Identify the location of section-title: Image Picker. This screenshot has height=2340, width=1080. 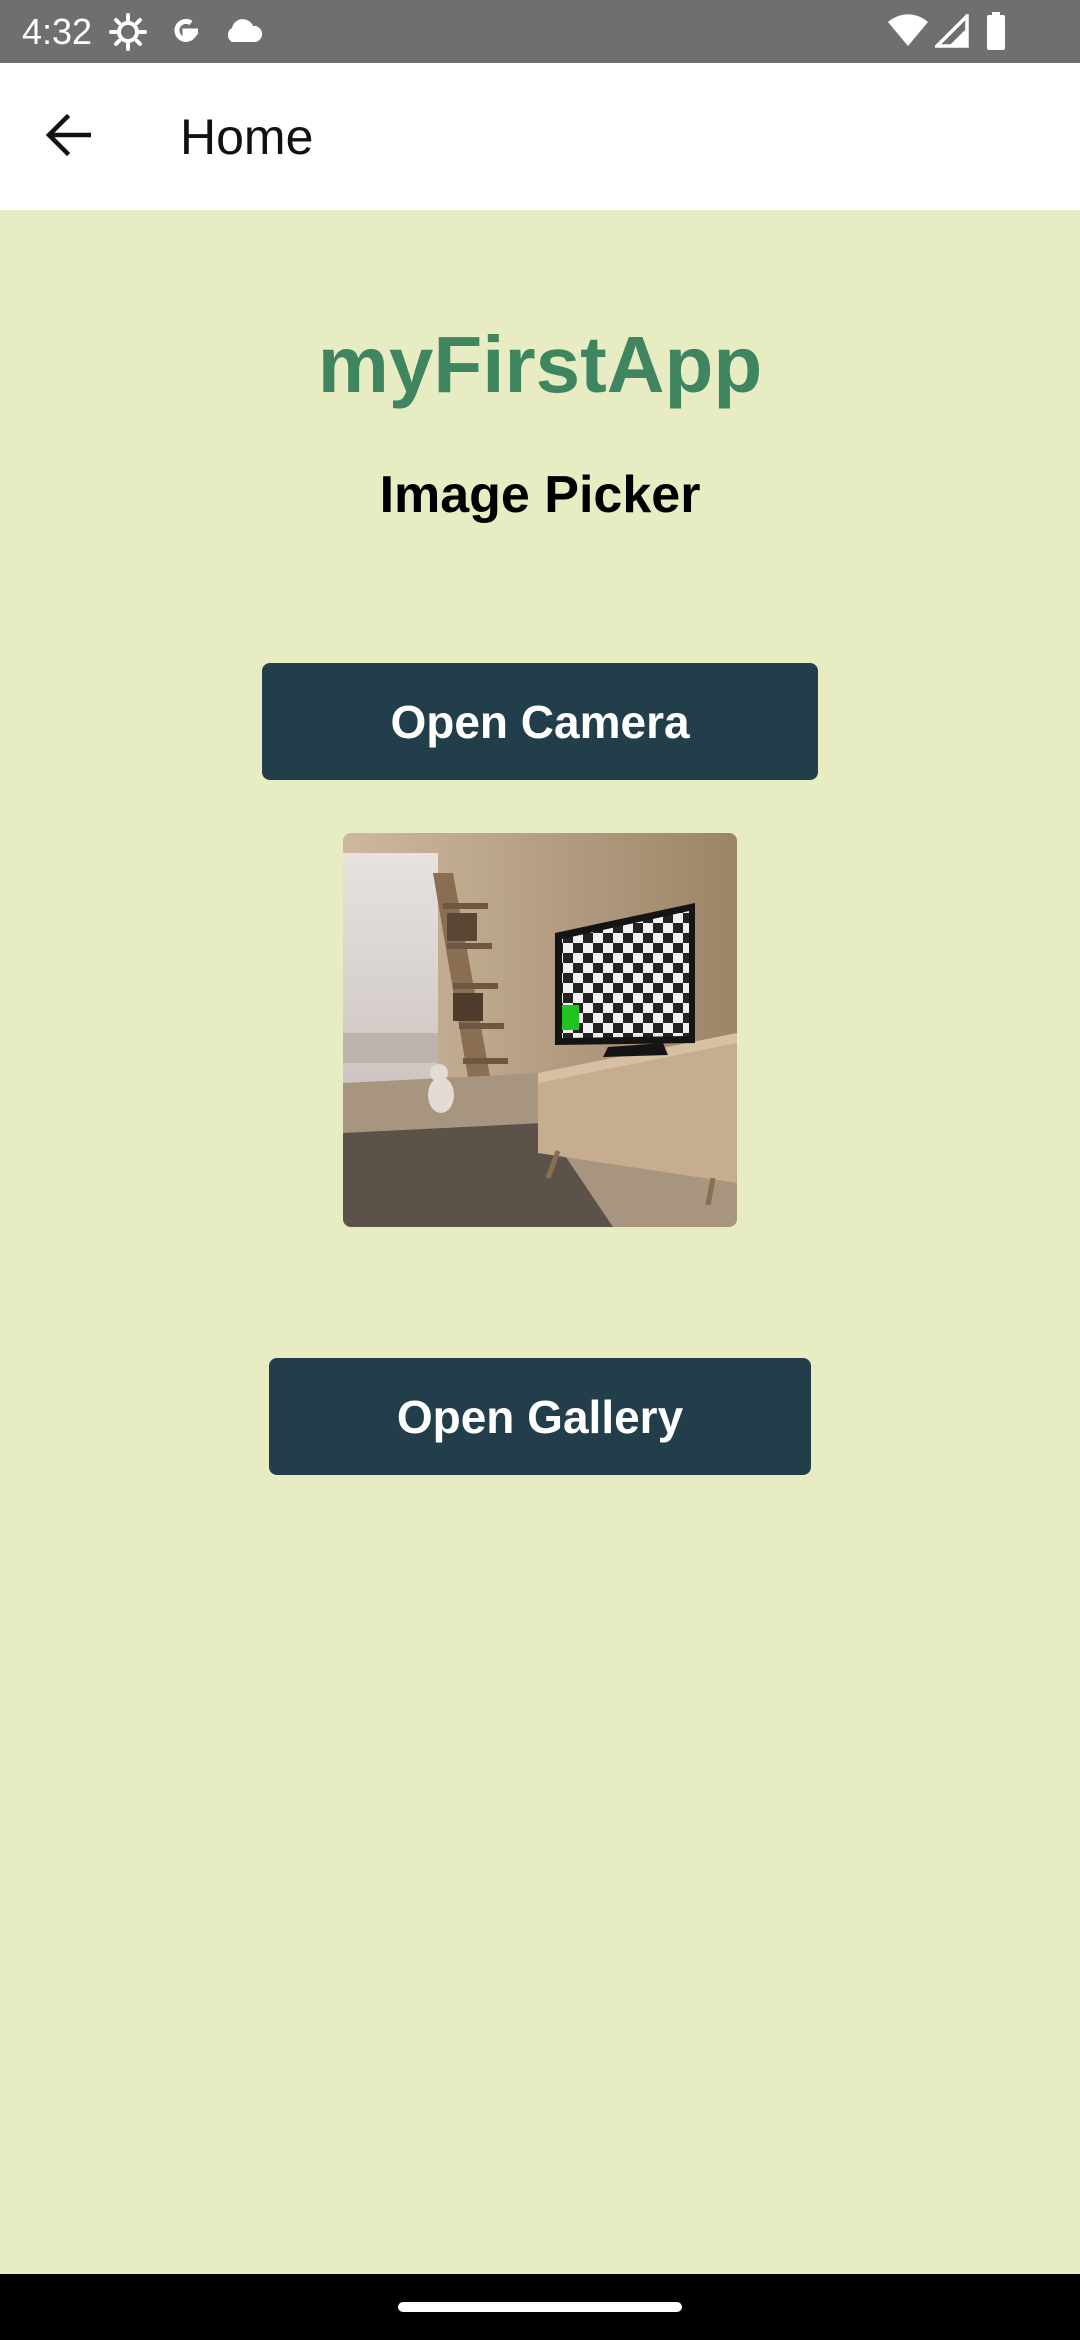
(540, 495).